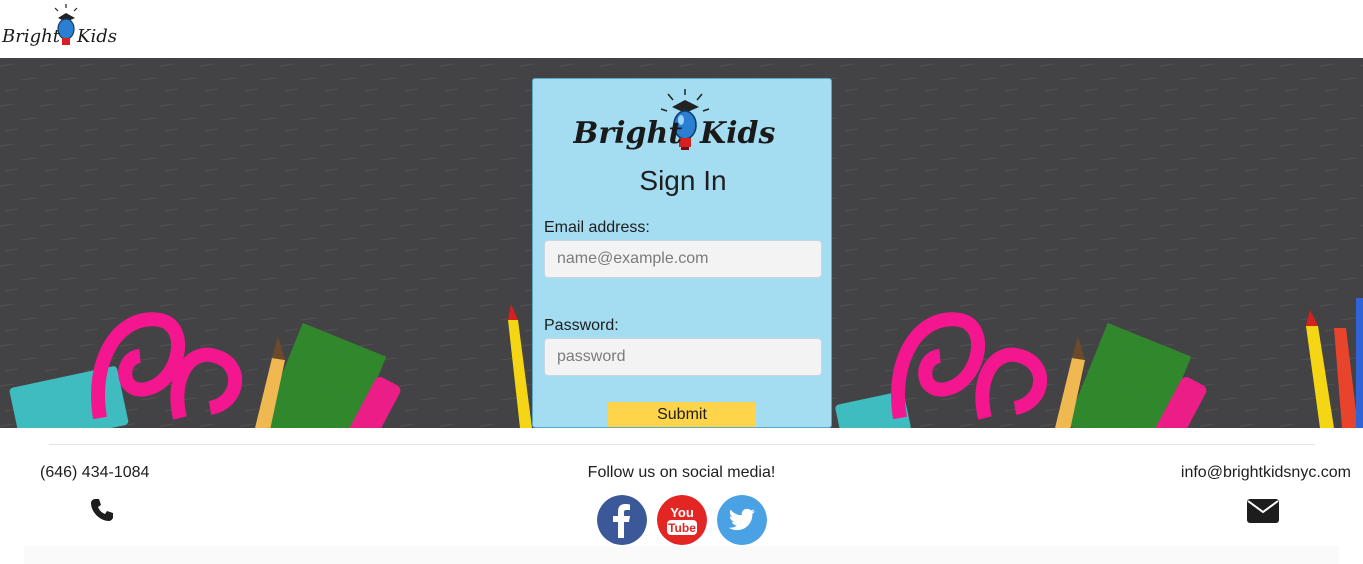 The width and height of the screenshot is (1363, 564). Describe the element at coordinates (1263, 511) in the screenshot. I see `envelope-icon` at that location.